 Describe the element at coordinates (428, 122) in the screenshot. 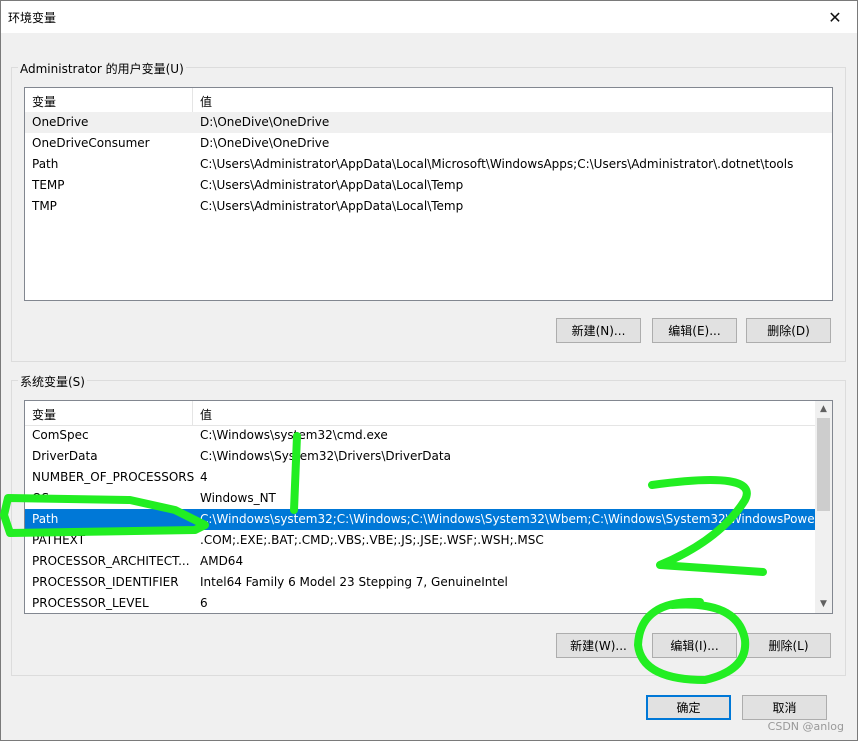

I see `table-row: OneDrive D:\OneDive\OneDrive` at that location.